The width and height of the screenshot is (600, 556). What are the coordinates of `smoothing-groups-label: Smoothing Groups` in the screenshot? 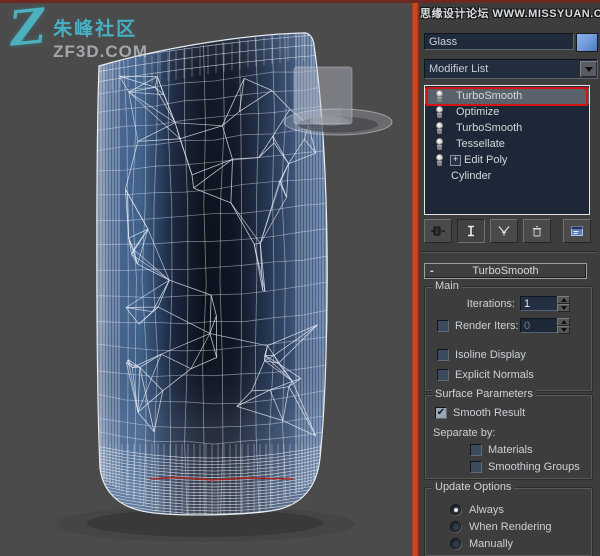 It's located at (534, 467).